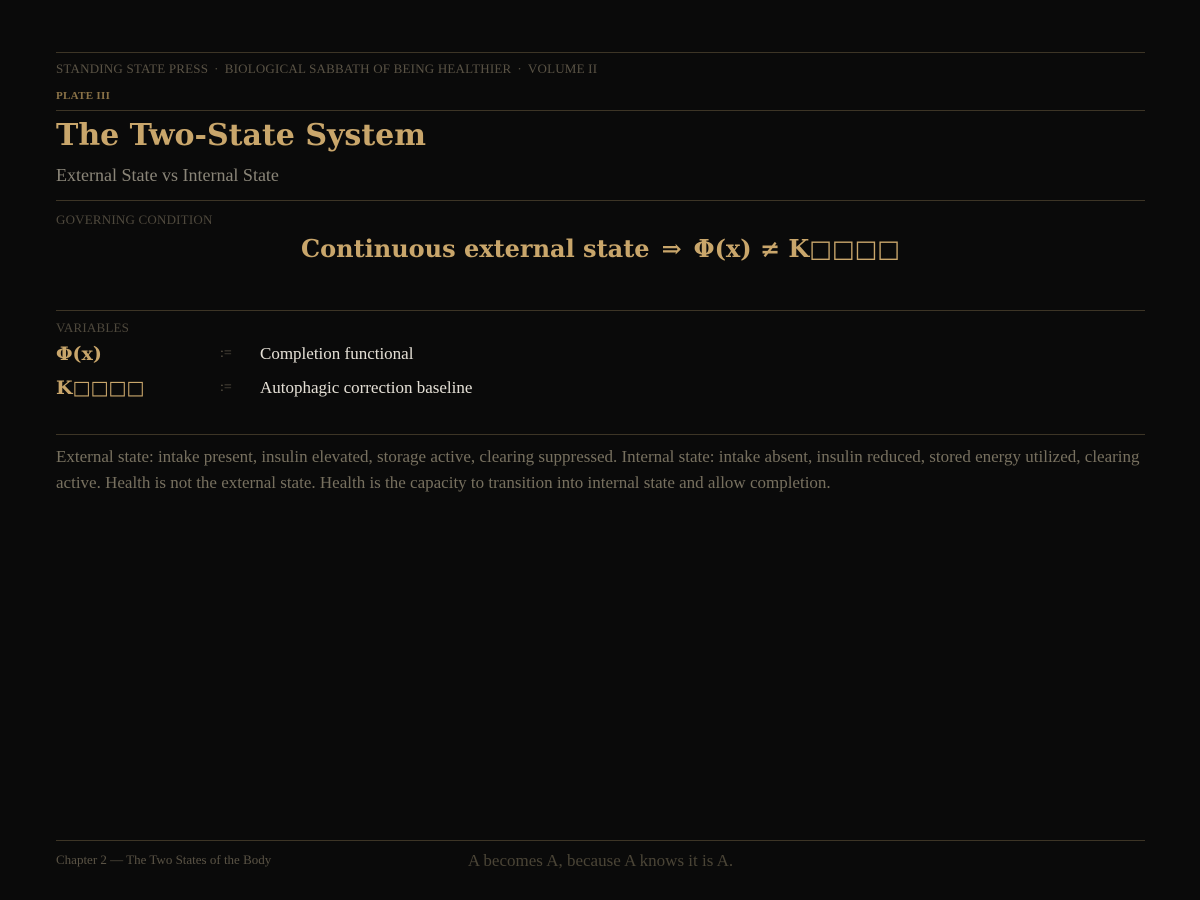  What do you see at coordinates (79, 354) in the screenshot?
I see `variable-symbol: Φ(x)` at bounding box center [79, 354].